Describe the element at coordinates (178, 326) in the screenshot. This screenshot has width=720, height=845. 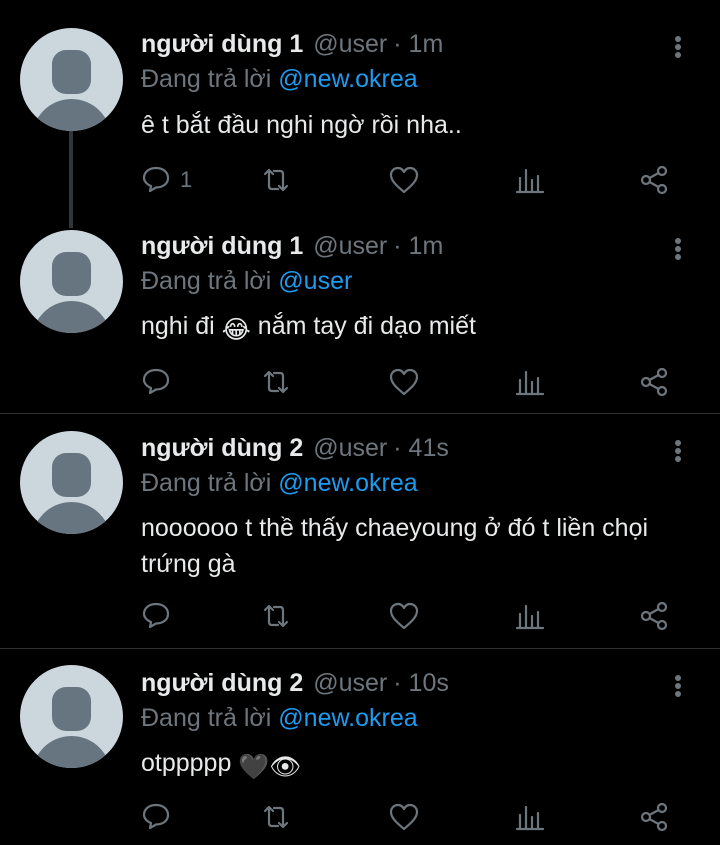
I see `tweet-text-before: nghi đi` at that location.